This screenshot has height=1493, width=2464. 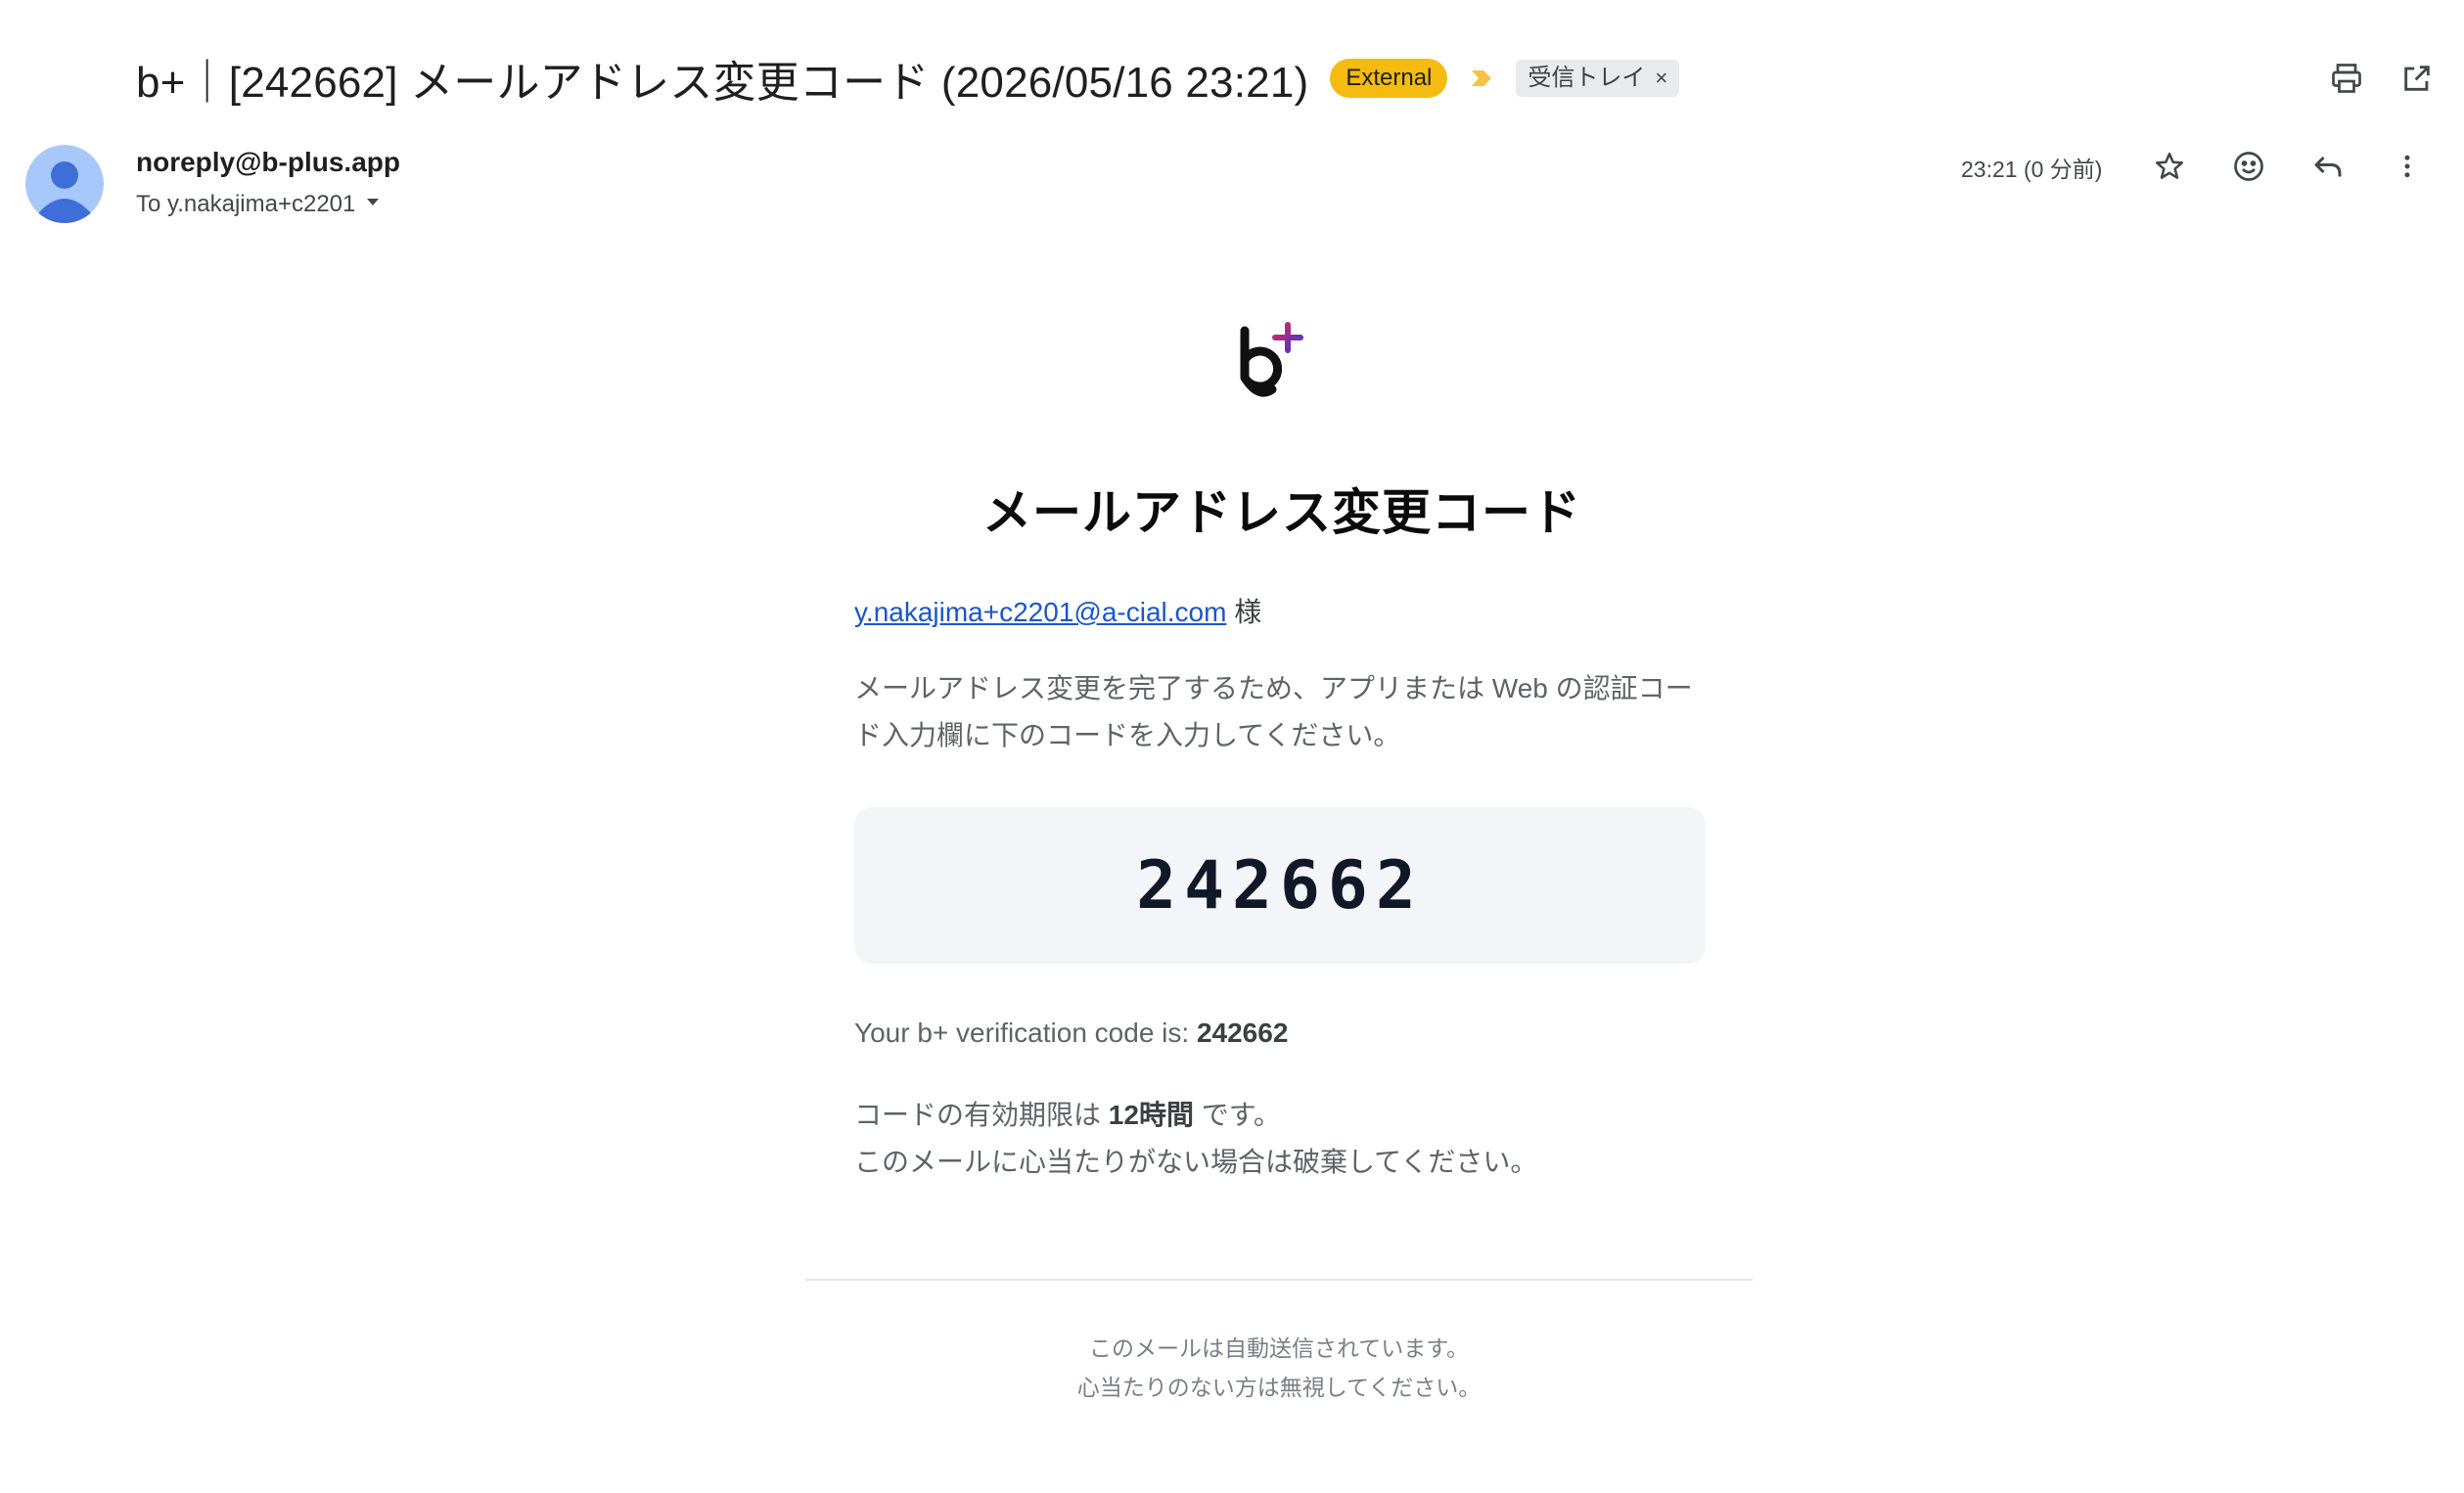 I want to click on email-footer: このメールは自動送信されています。 心当たりのない方は無視してください。, so click(x=1279, y=1368).